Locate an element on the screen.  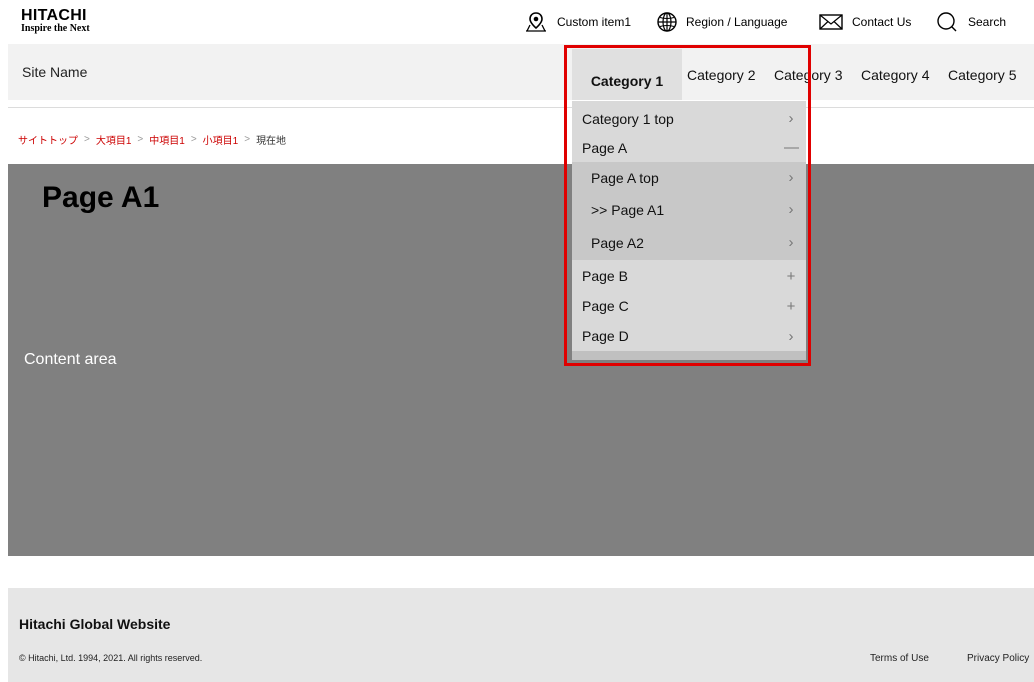
menu-item-page-c: Page C + is located at coordinates (689, 306).